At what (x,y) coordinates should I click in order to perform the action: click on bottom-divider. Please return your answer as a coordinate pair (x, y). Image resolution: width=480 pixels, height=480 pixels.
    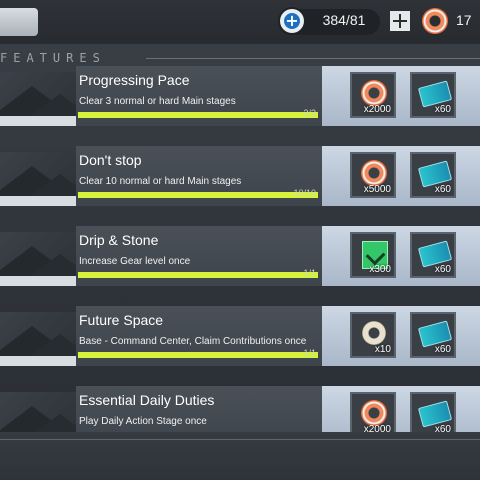
    Looking at the image, I should click on (240, 439).